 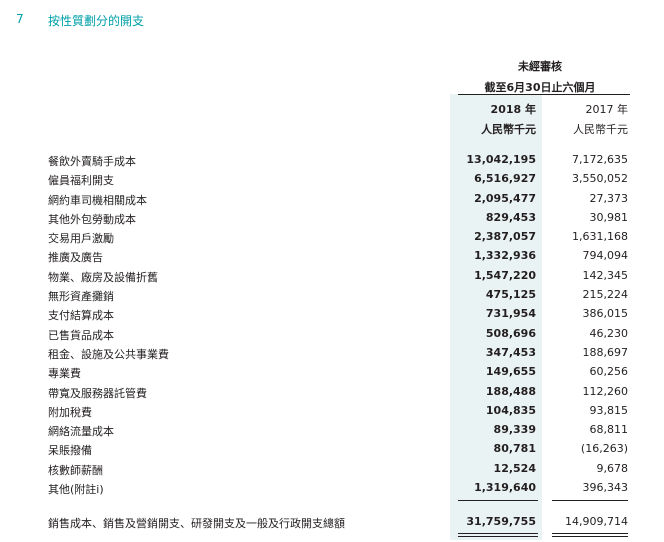 I want to click on value-2017: 27,373, so click(x=609, y=198).